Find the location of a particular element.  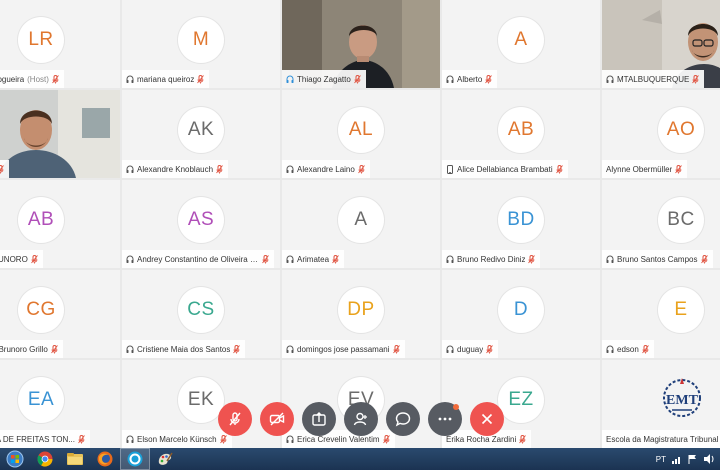

language-indicator: PT is located at coordinates (661, 459).